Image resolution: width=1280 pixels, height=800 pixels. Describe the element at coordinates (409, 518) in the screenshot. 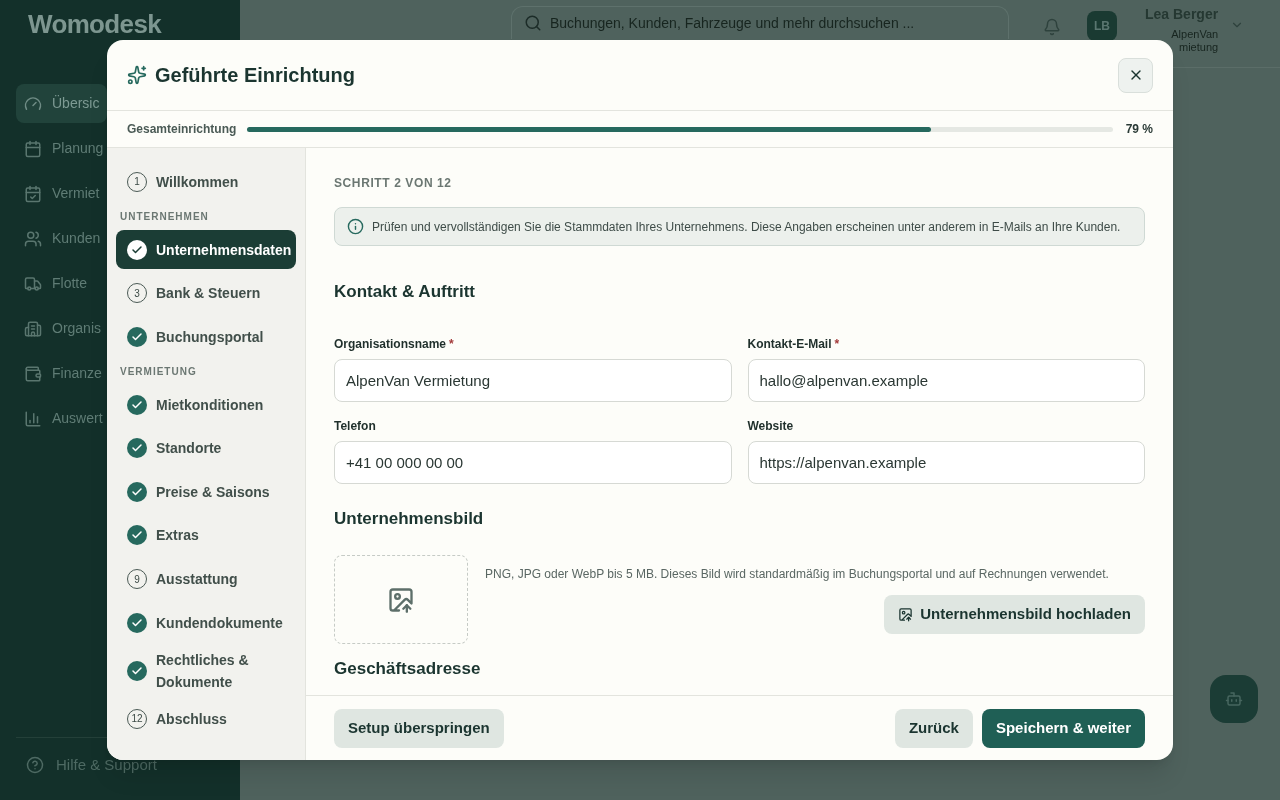

I see `section-heading: Unternehmensbild` at that location.